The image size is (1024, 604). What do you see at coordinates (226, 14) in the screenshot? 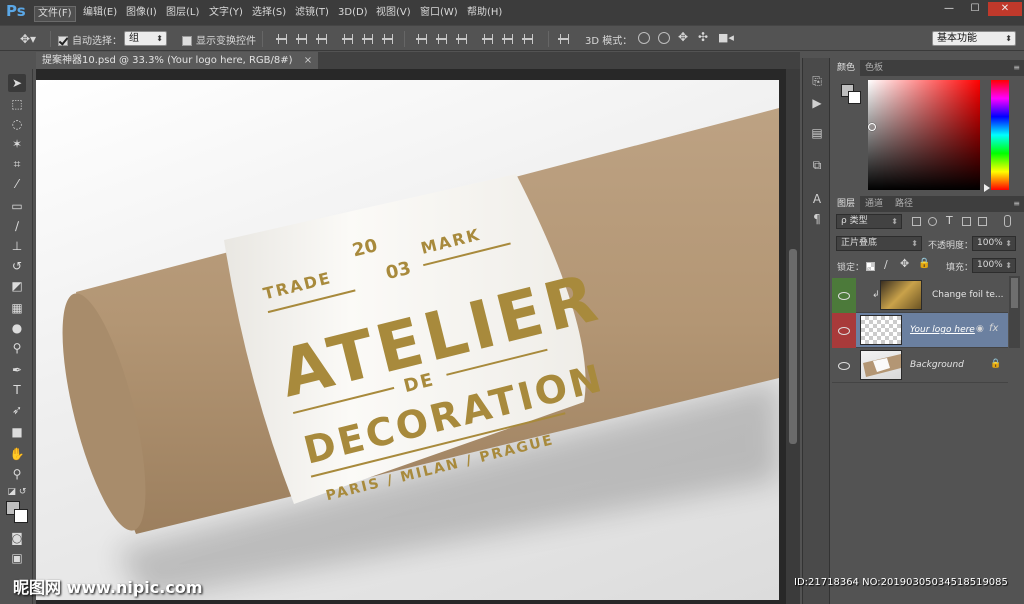
I see `menu-type: 文字(Y)` at bounding box center [226, 14].